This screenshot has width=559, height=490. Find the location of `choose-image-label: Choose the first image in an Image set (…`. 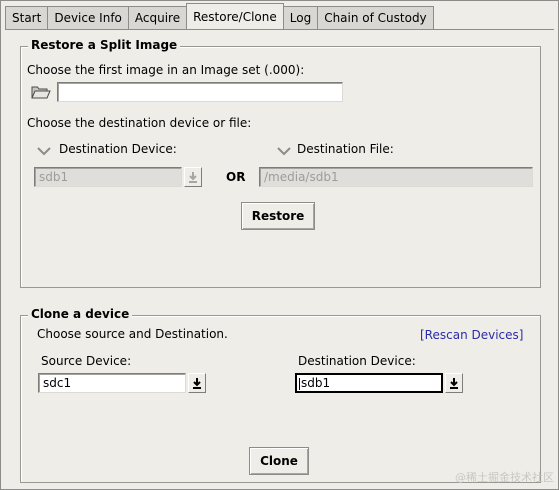

choose-image-label: Choose the first image in an Image set (… is located at coordinates (166, 70).